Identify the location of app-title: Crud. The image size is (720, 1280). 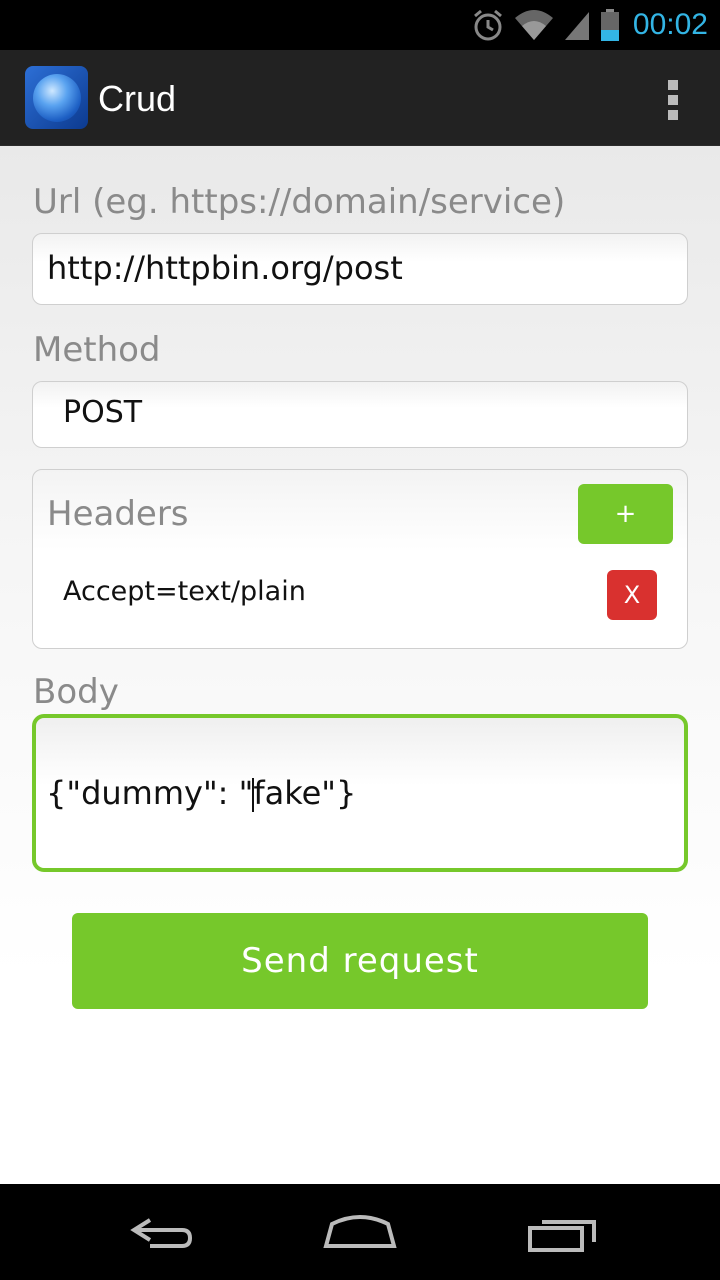
(137, 98).